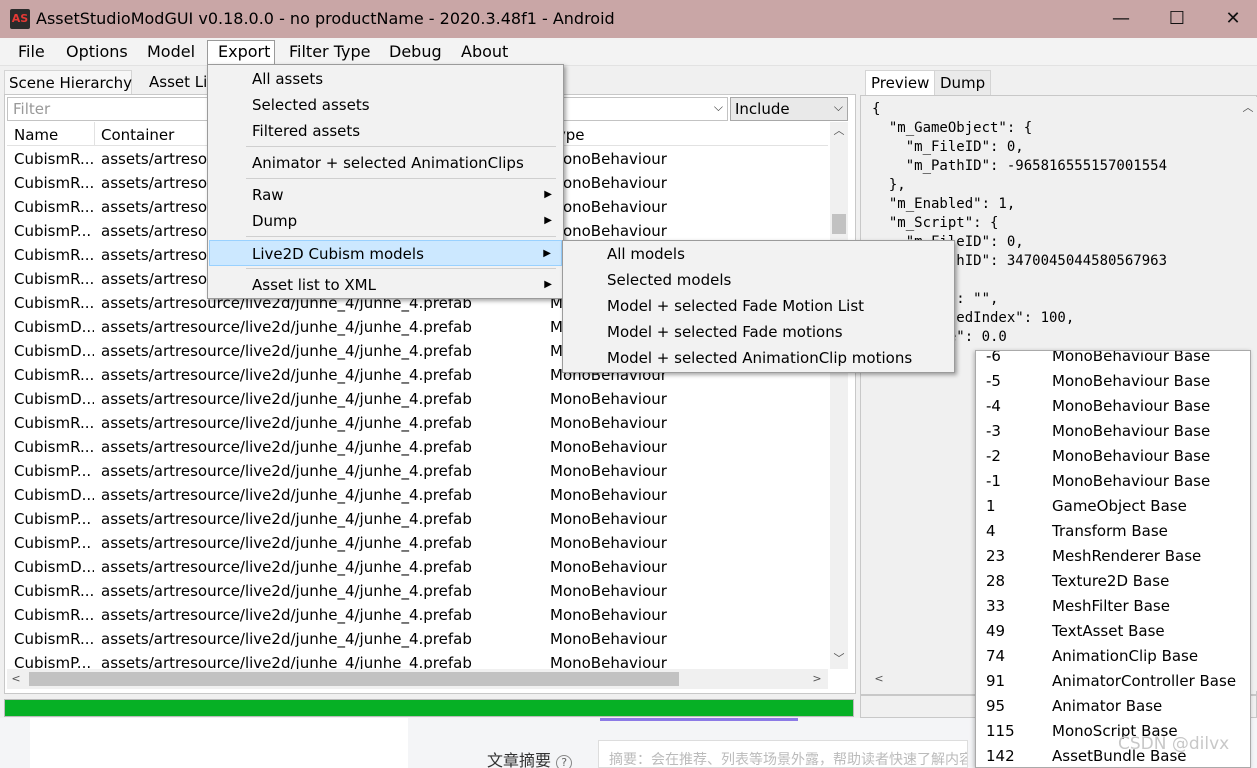  What do you see at coordinates (288, 79) in the screenshot?
I see `menu-item-label: All assets` at bounding box center [288, 79].